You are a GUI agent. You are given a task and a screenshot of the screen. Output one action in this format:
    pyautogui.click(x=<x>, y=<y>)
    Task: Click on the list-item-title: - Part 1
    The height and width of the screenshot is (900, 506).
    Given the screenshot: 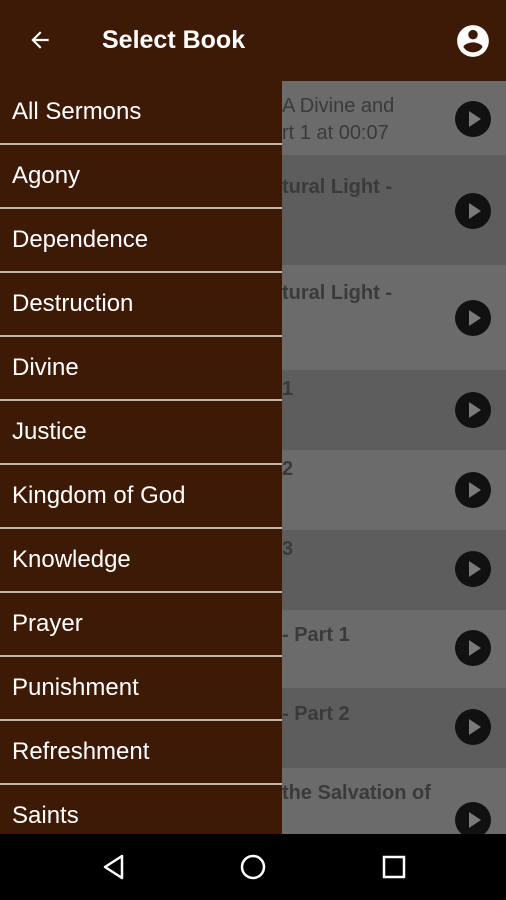 What is the action you would take?
    pyautogui.click(x=316, y=635)
    